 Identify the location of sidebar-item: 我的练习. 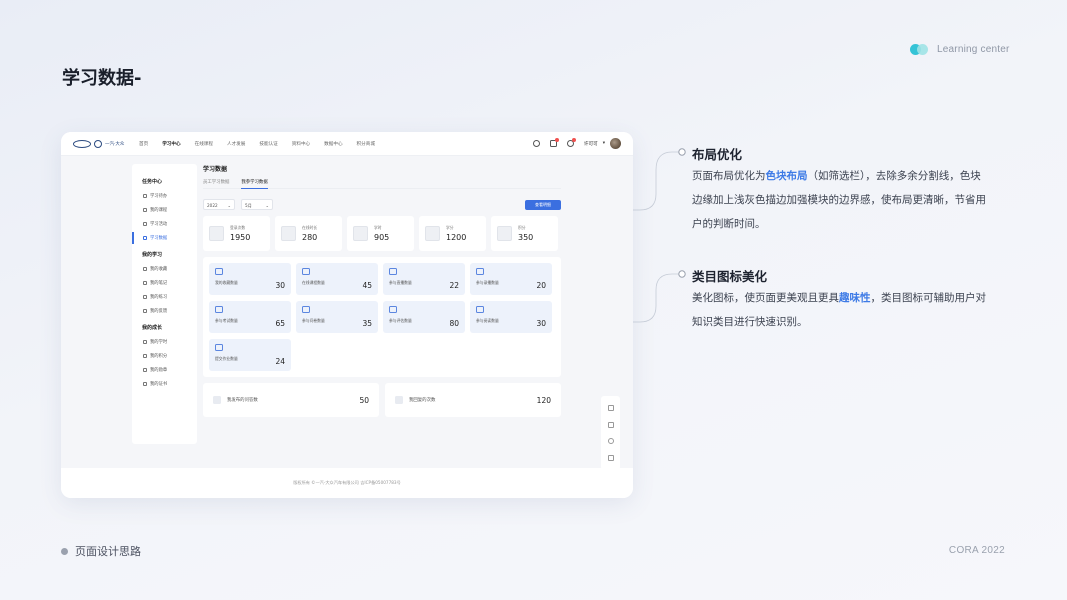
(164, 297).